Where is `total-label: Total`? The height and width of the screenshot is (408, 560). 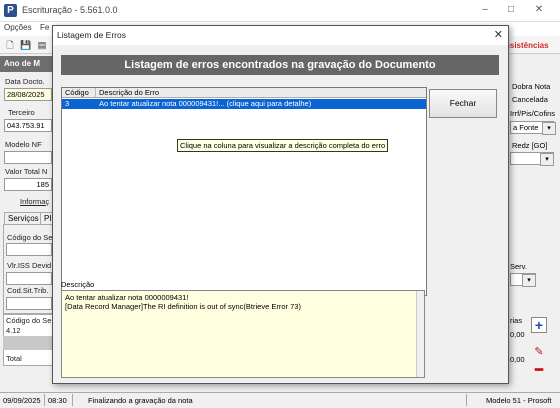
total-label: Total is located at coordinates (14, 358).